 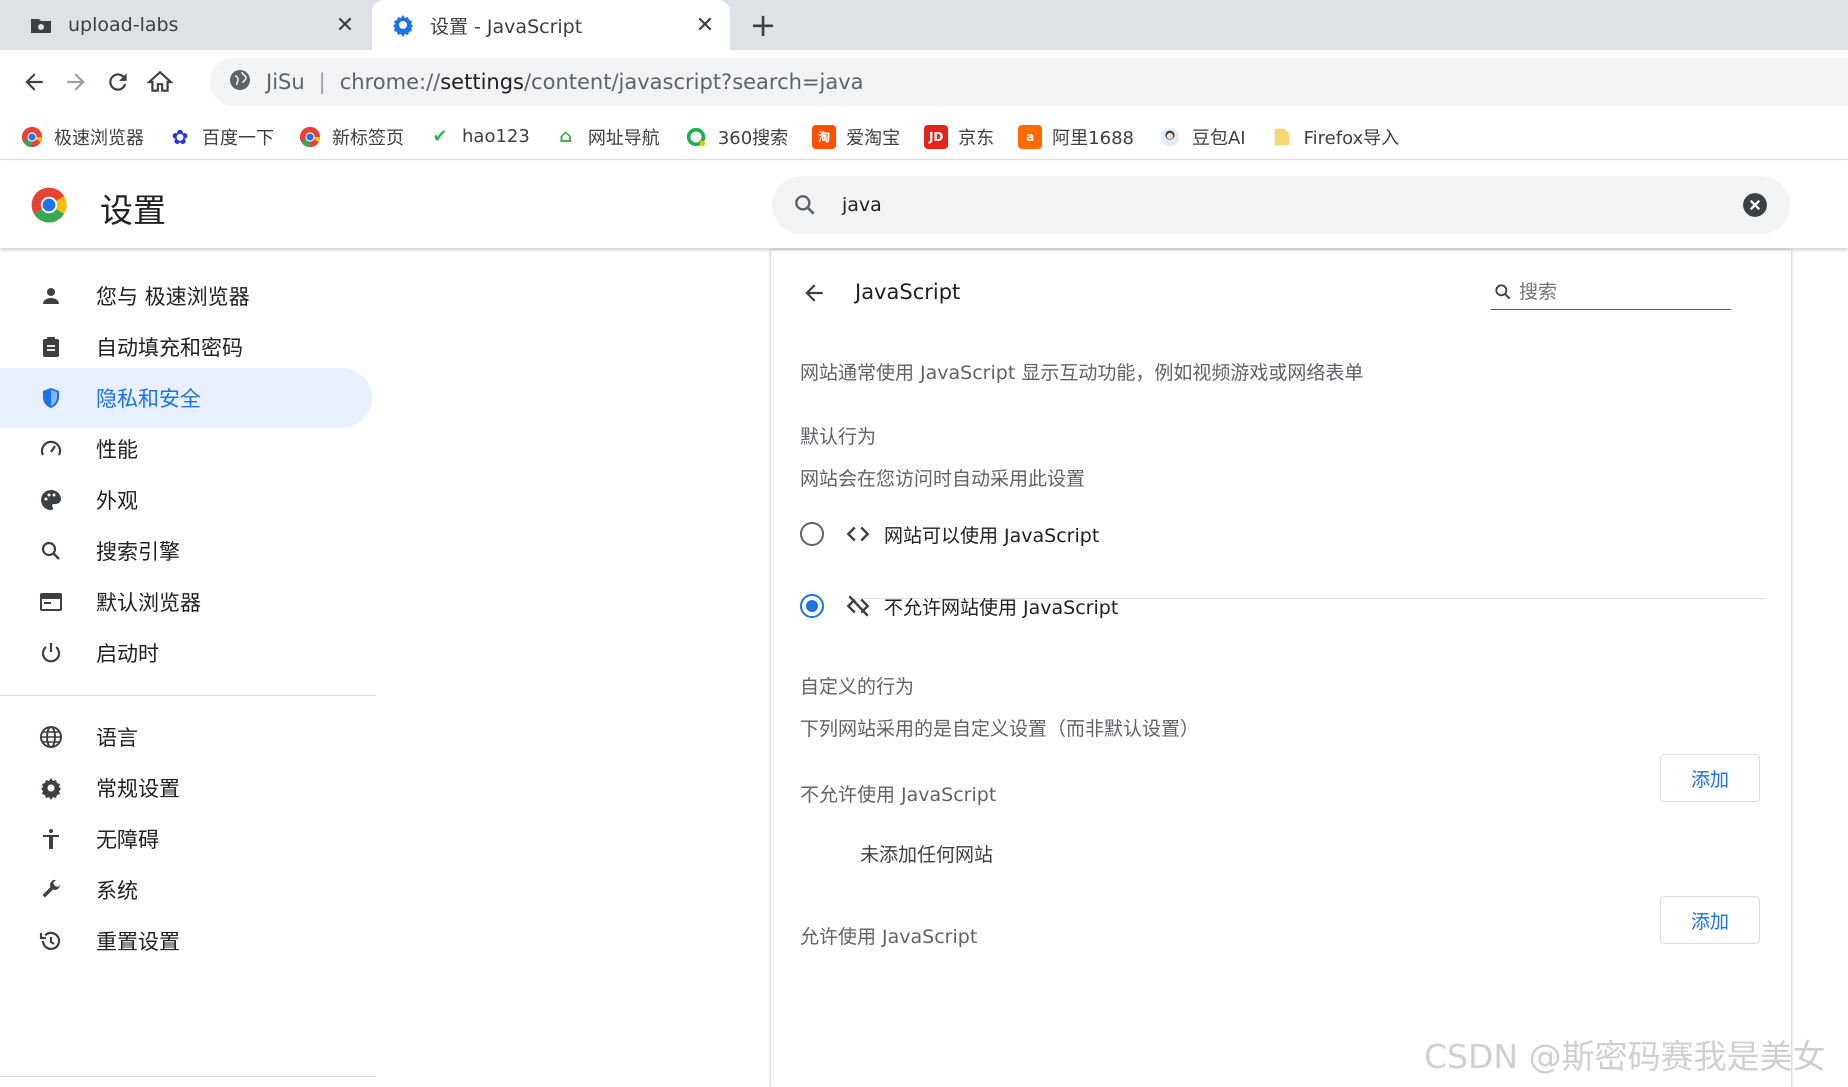 I want to click on home-icon, so click(x=160, y=81).